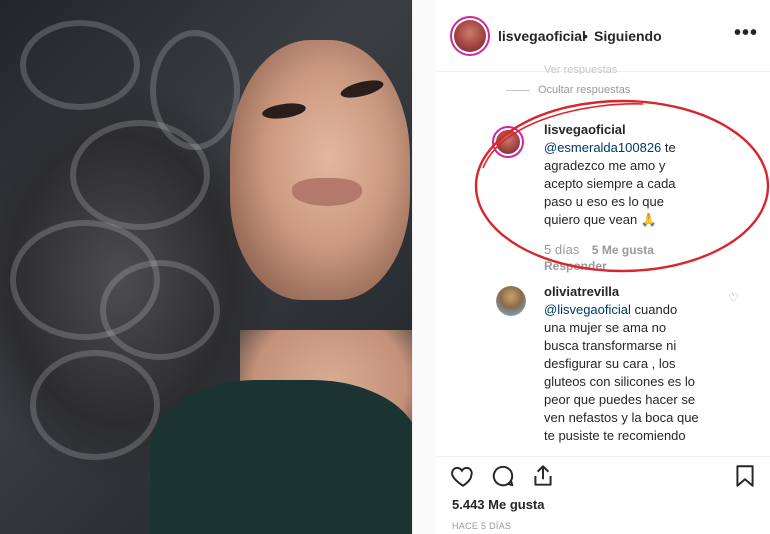 This screenshot has height=534, width=770. I want to click on post-action-bar, so click(603, 476).